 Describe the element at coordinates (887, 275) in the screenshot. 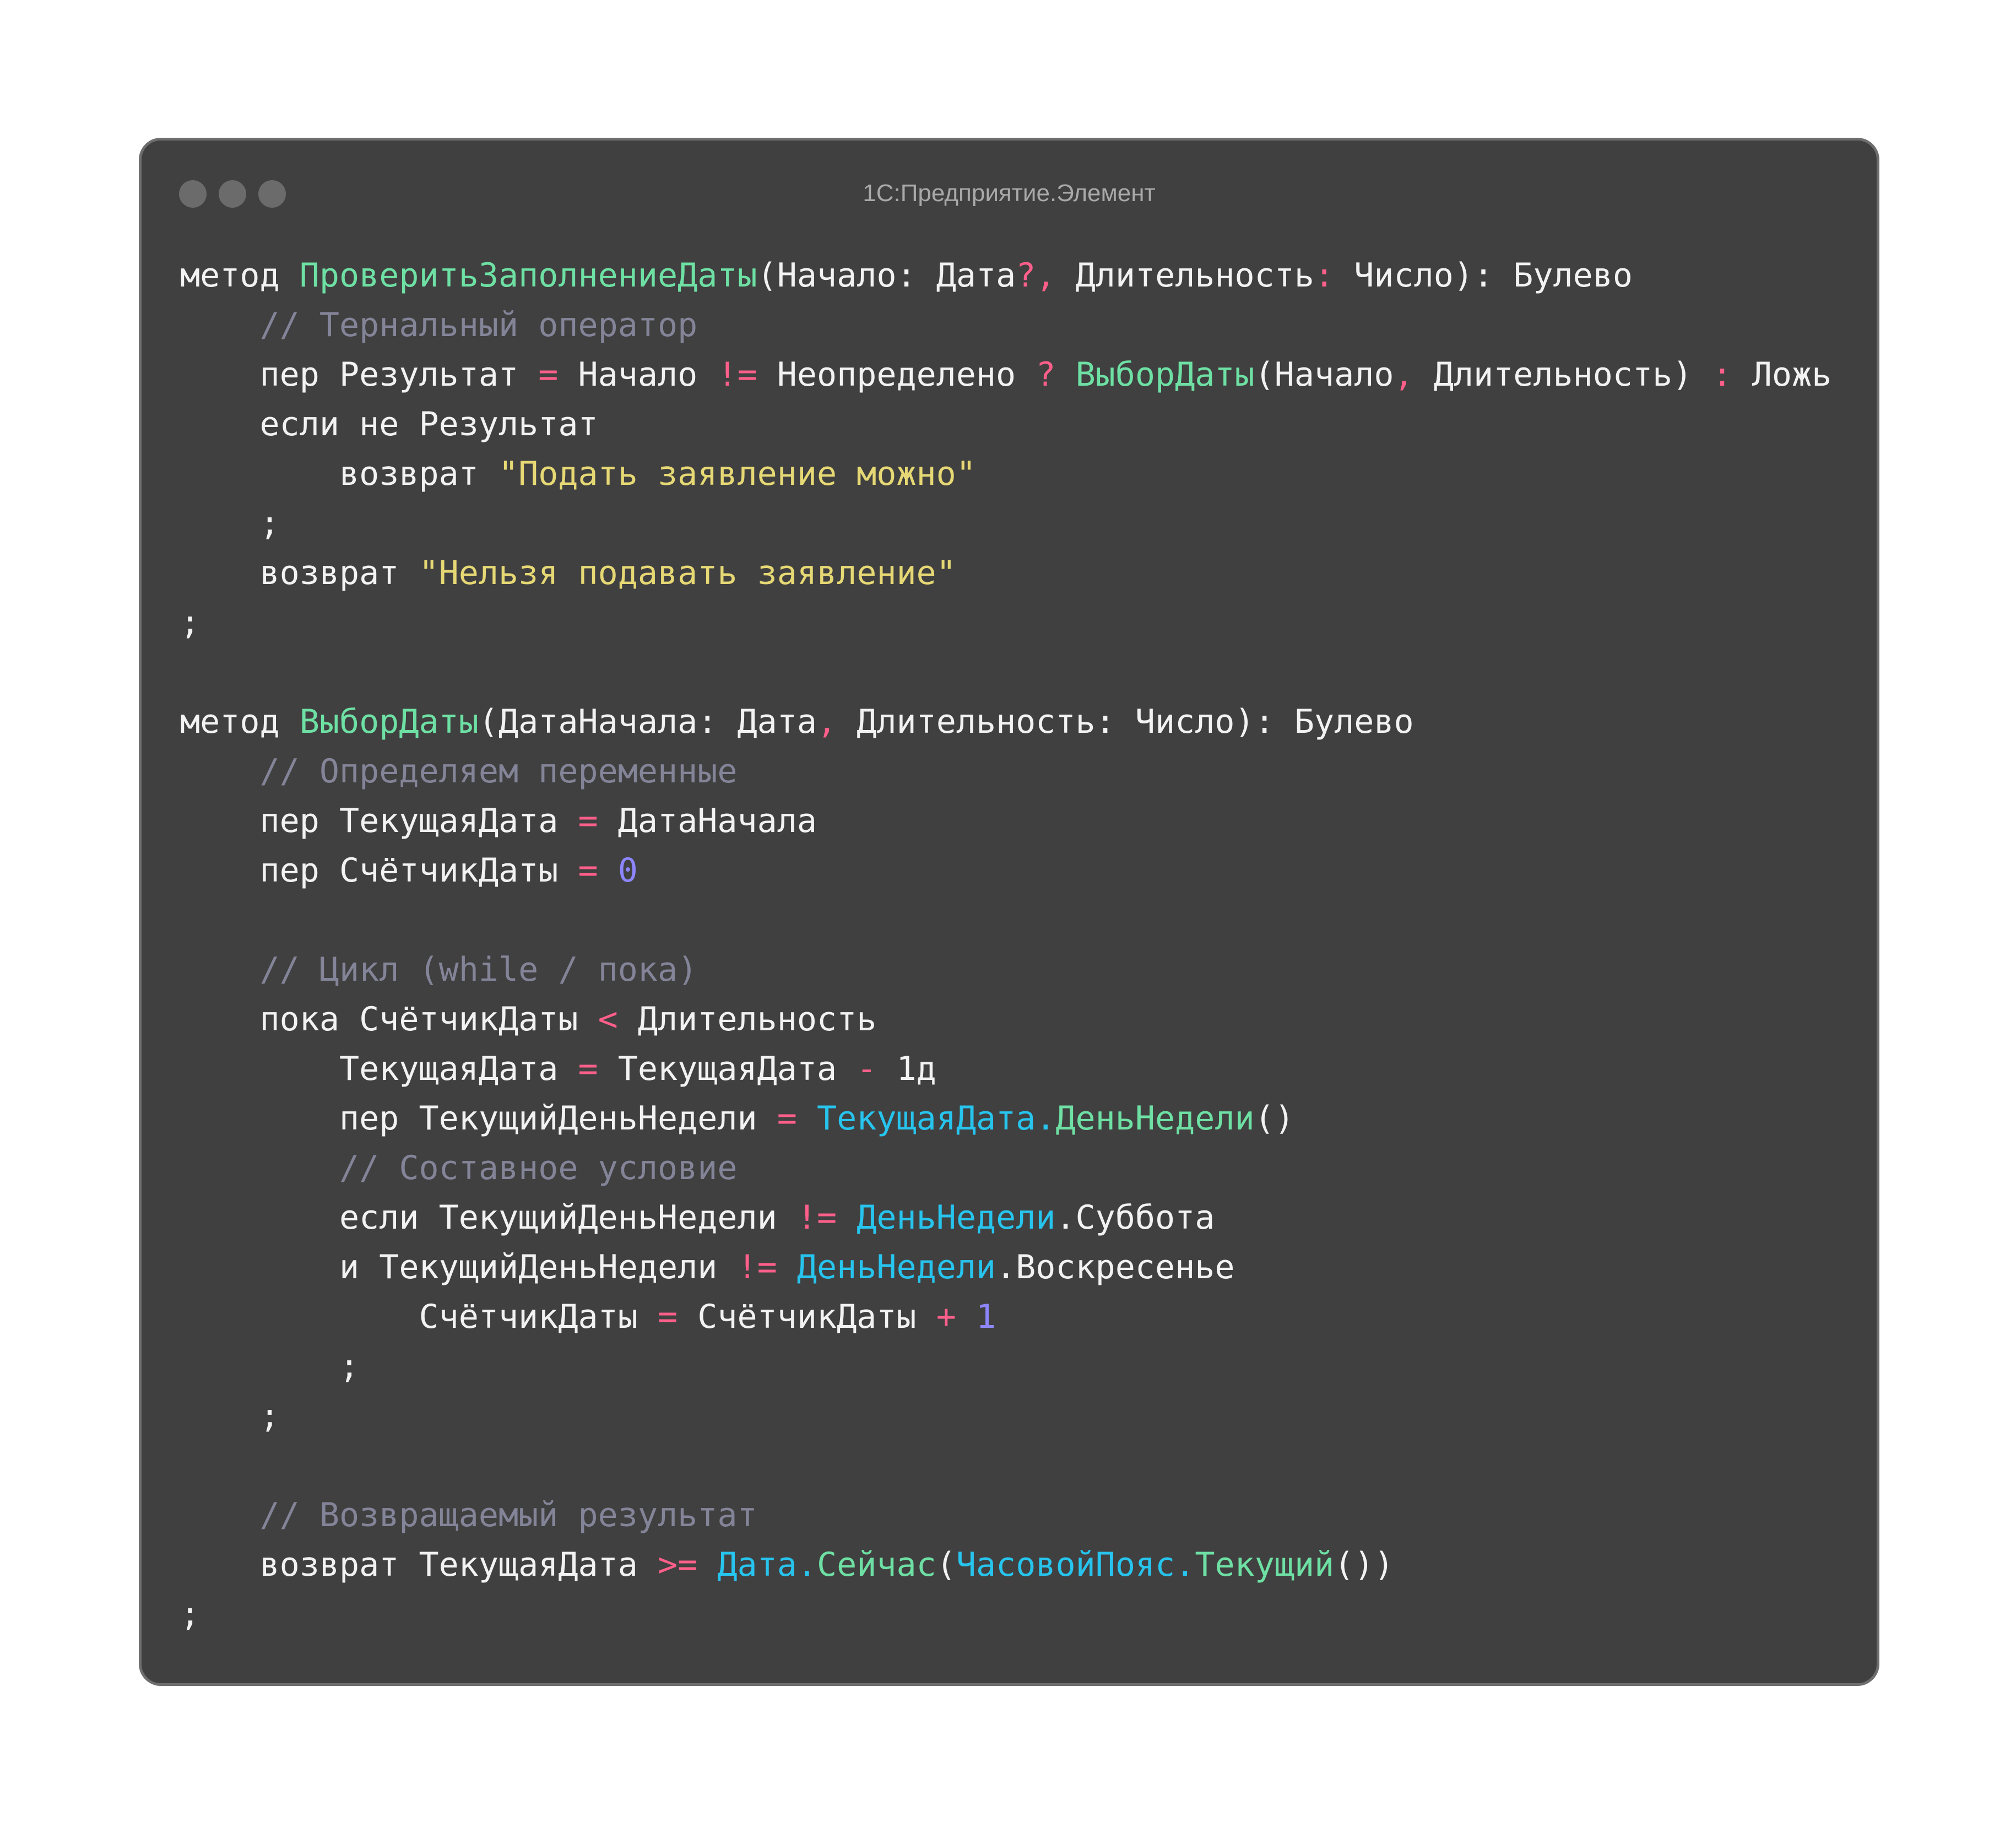

I see `code-token: (Начало: Дата` at that location.